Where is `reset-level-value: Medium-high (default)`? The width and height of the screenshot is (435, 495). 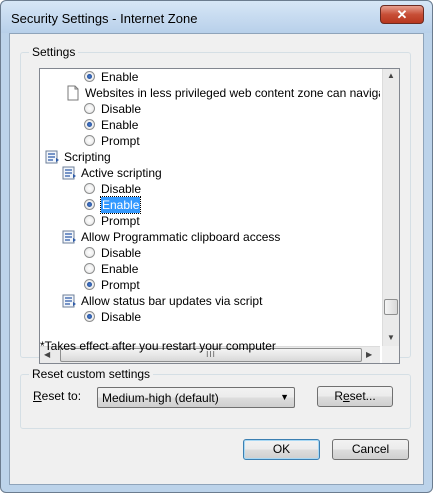 reset-level-value: Medium-high (default) is located at coordinates (160, 398).